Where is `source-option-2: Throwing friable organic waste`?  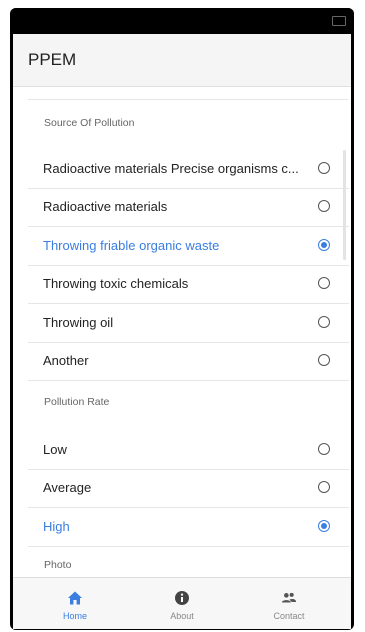
source-option-2: Throwing friable organic waste is located at coordinates (188, 246).